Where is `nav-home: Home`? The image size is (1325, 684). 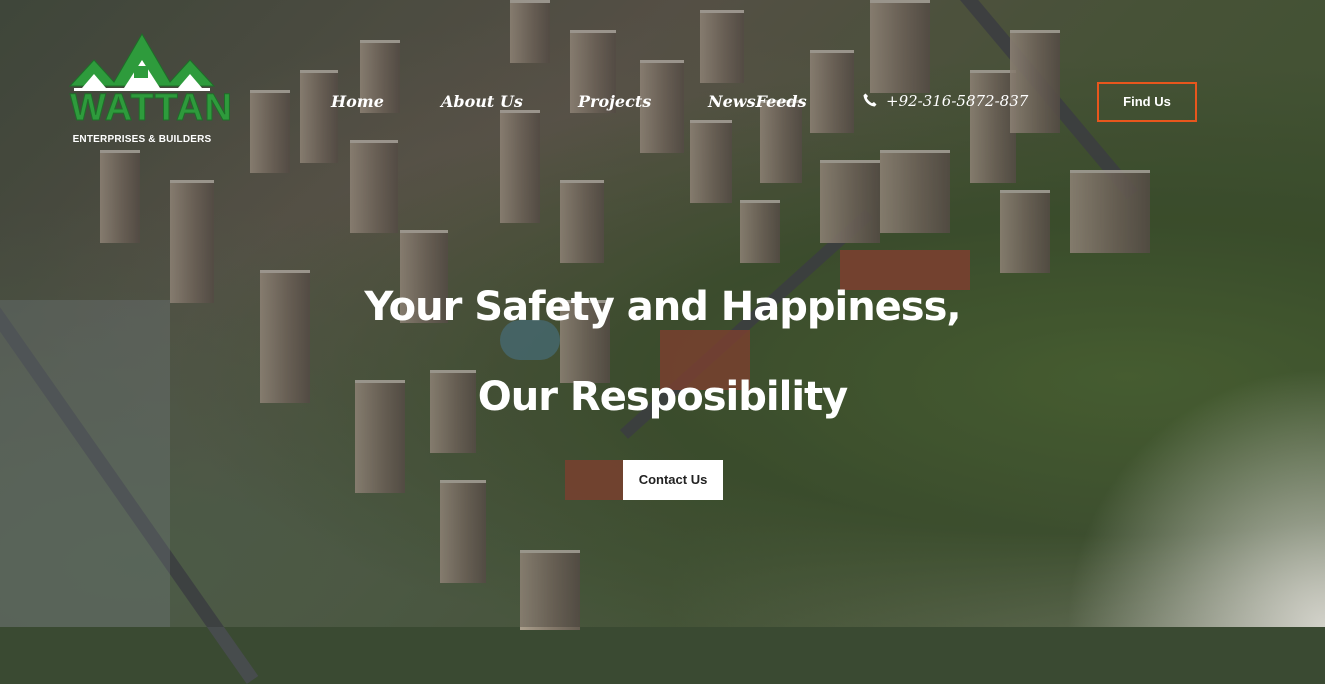
nav-home: Home is located at coordinates (357, 101).